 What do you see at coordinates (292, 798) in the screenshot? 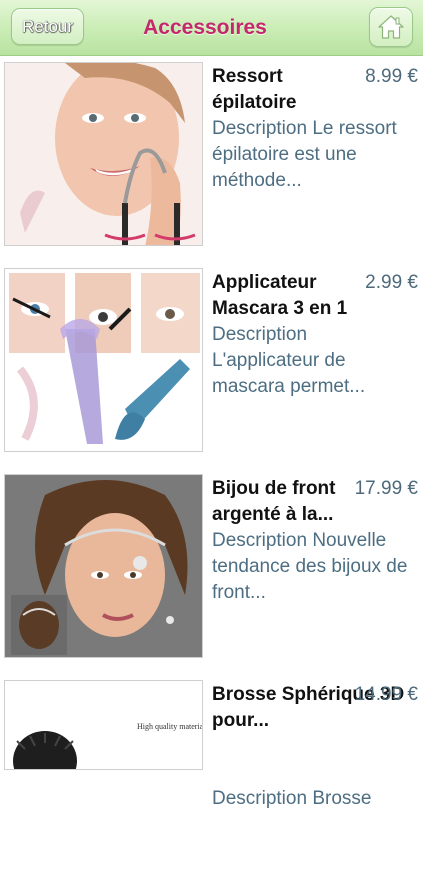
I see `product-description: Description Brosse` at bounding box center [292, 798].